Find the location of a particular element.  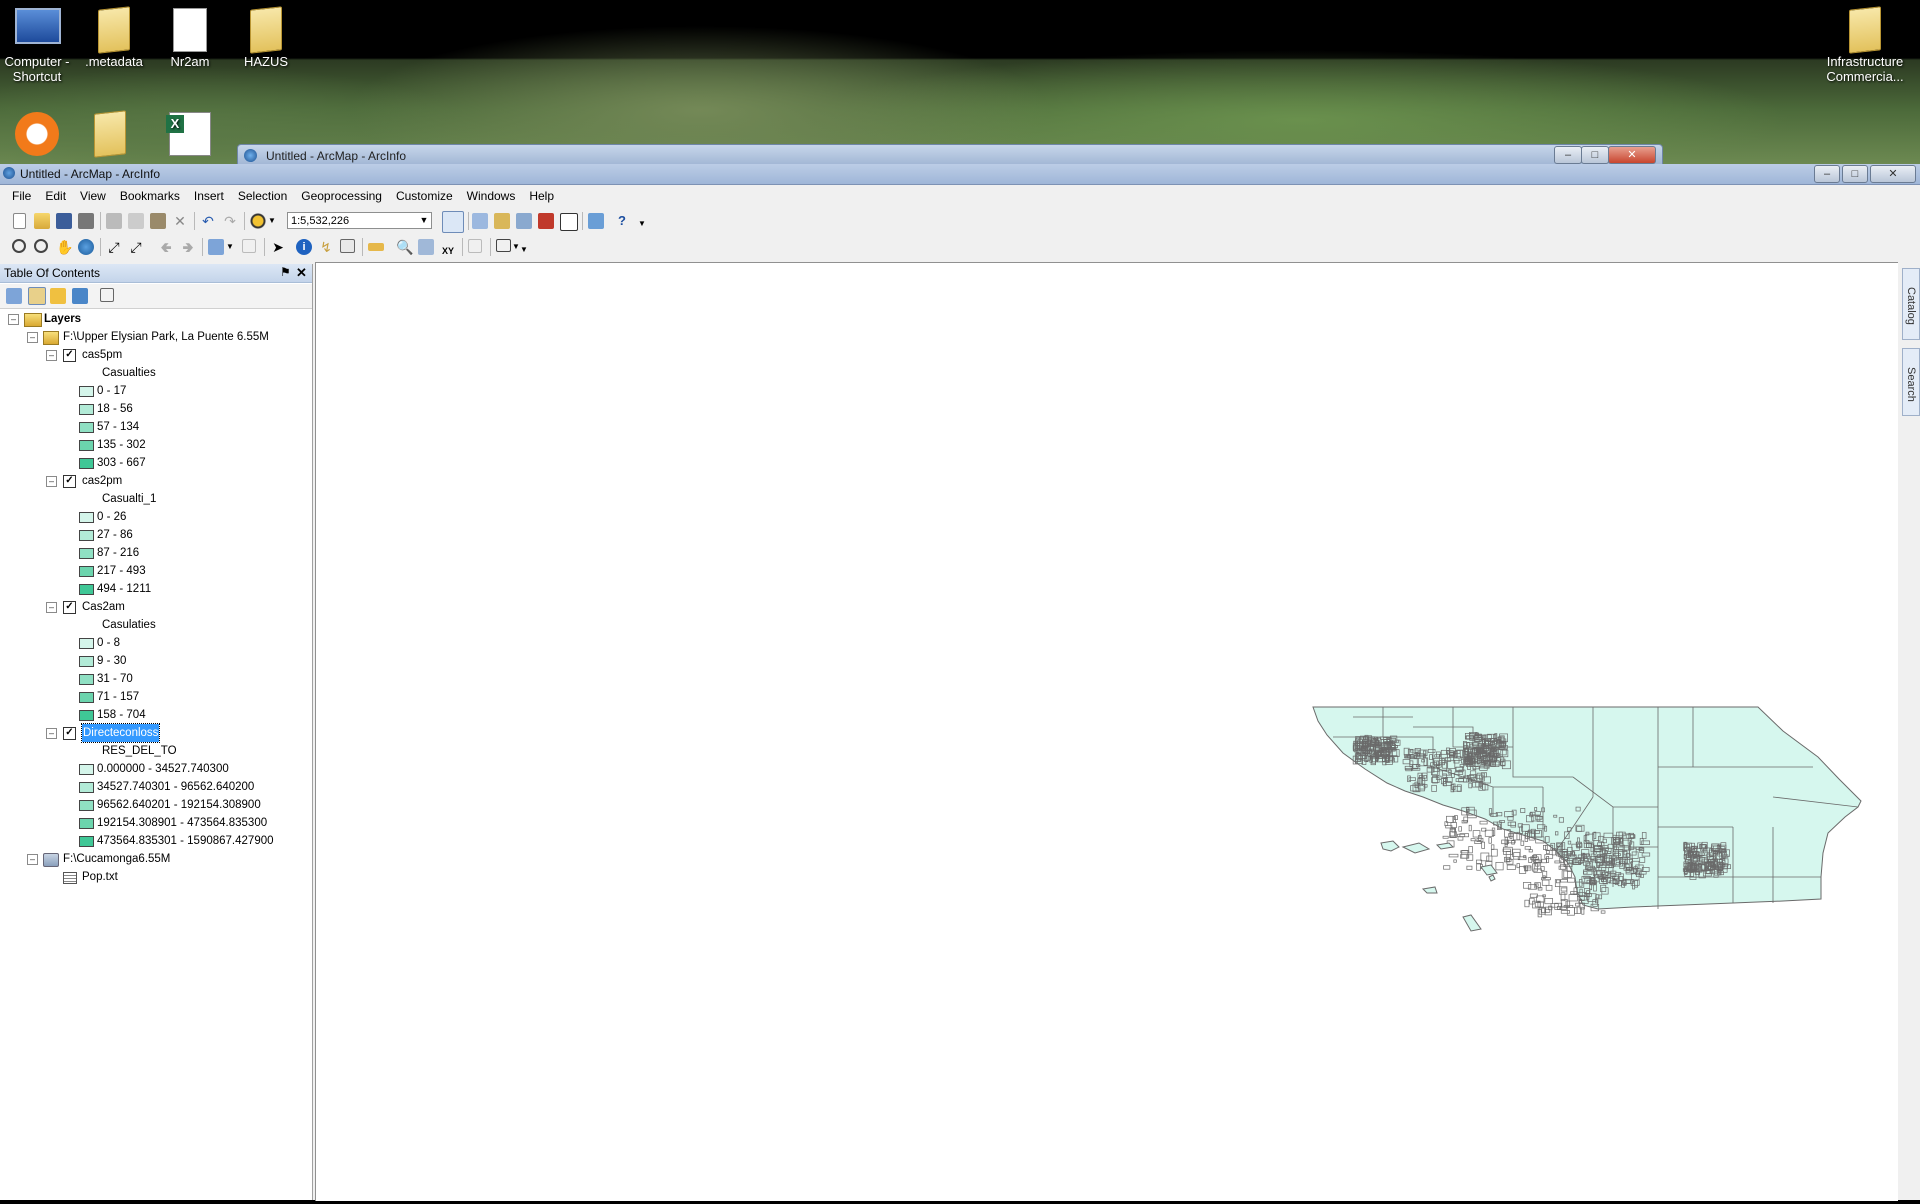

time-slider-icon is located at coordinates (475, 246).